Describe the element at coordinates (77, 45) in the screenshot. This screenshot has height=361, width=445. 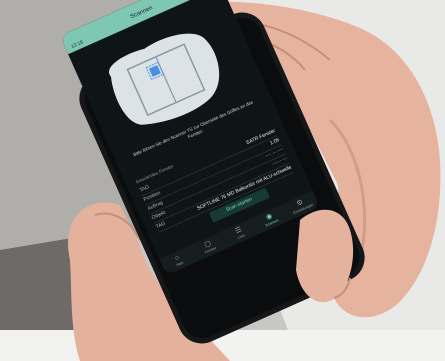
I see `status-time: 12:18` at that location.